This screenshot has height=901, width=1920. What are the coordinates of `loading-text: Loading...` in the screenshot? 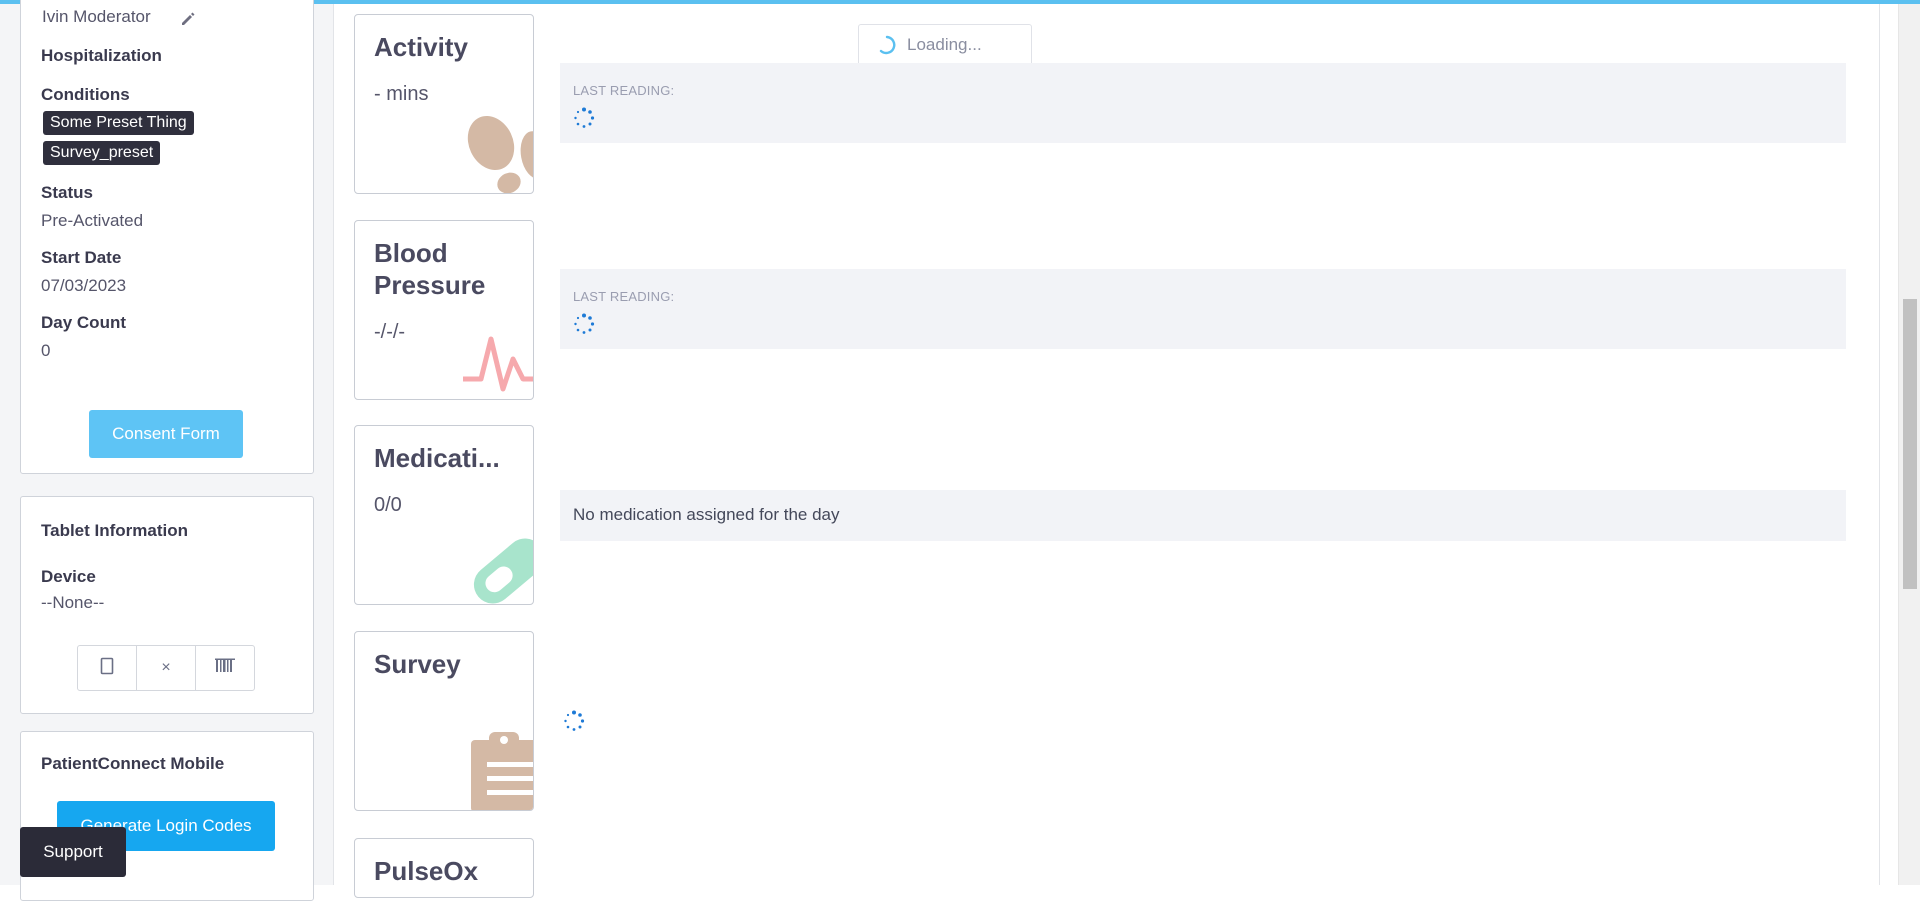 It's located at (944, 44).